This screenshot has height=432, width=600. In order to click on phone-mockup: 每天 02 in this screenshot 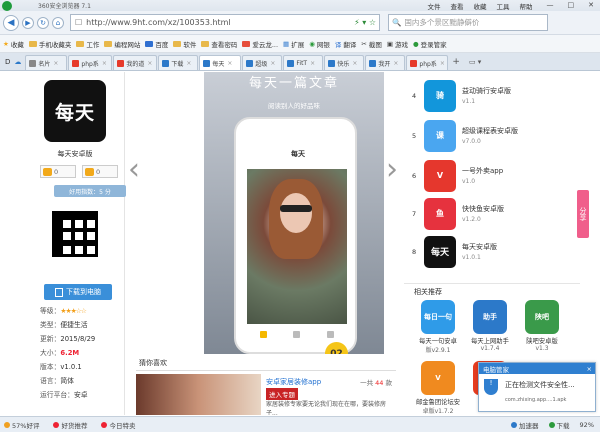, I will do `click(295, 235)`.